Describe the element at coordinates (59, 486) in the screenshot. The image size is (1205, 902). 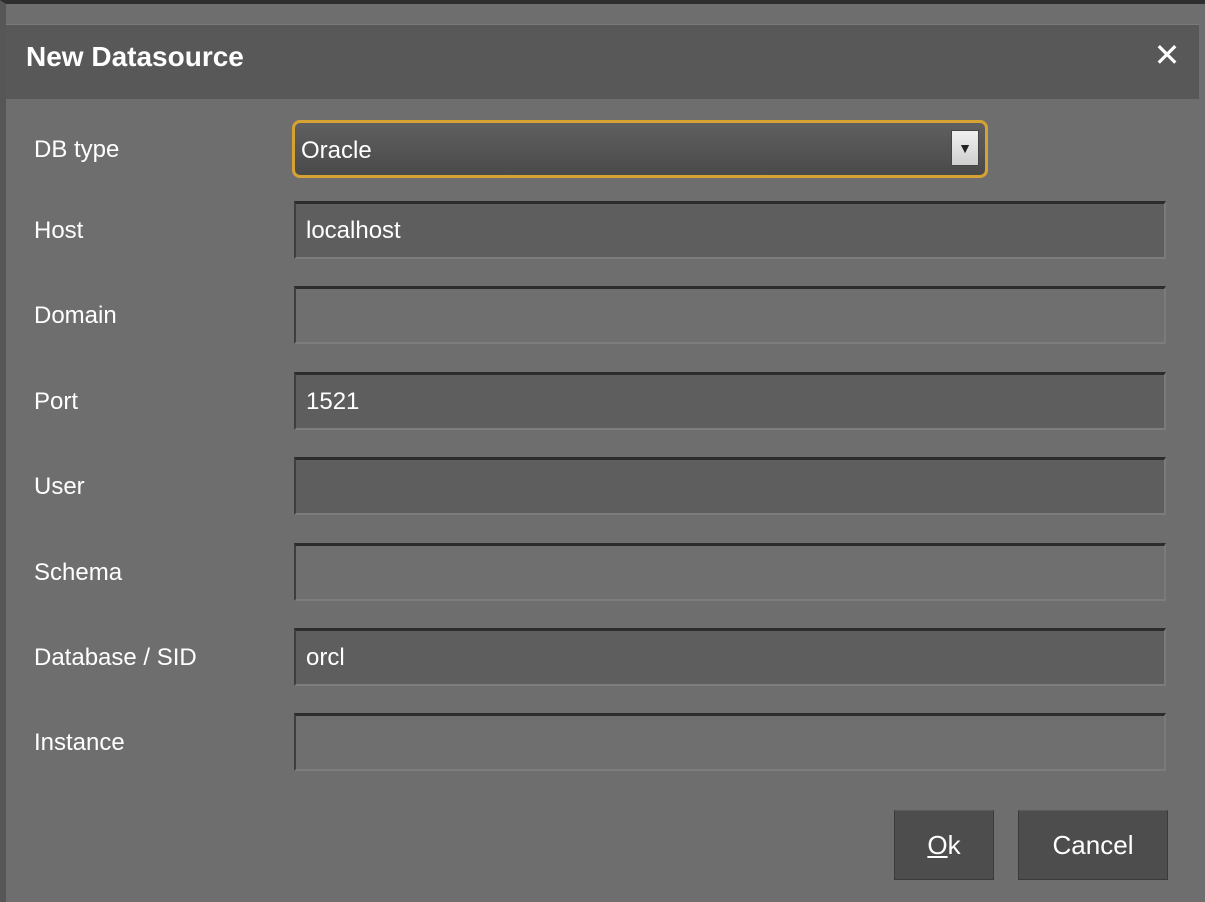
I see `user-label: User` at that location.